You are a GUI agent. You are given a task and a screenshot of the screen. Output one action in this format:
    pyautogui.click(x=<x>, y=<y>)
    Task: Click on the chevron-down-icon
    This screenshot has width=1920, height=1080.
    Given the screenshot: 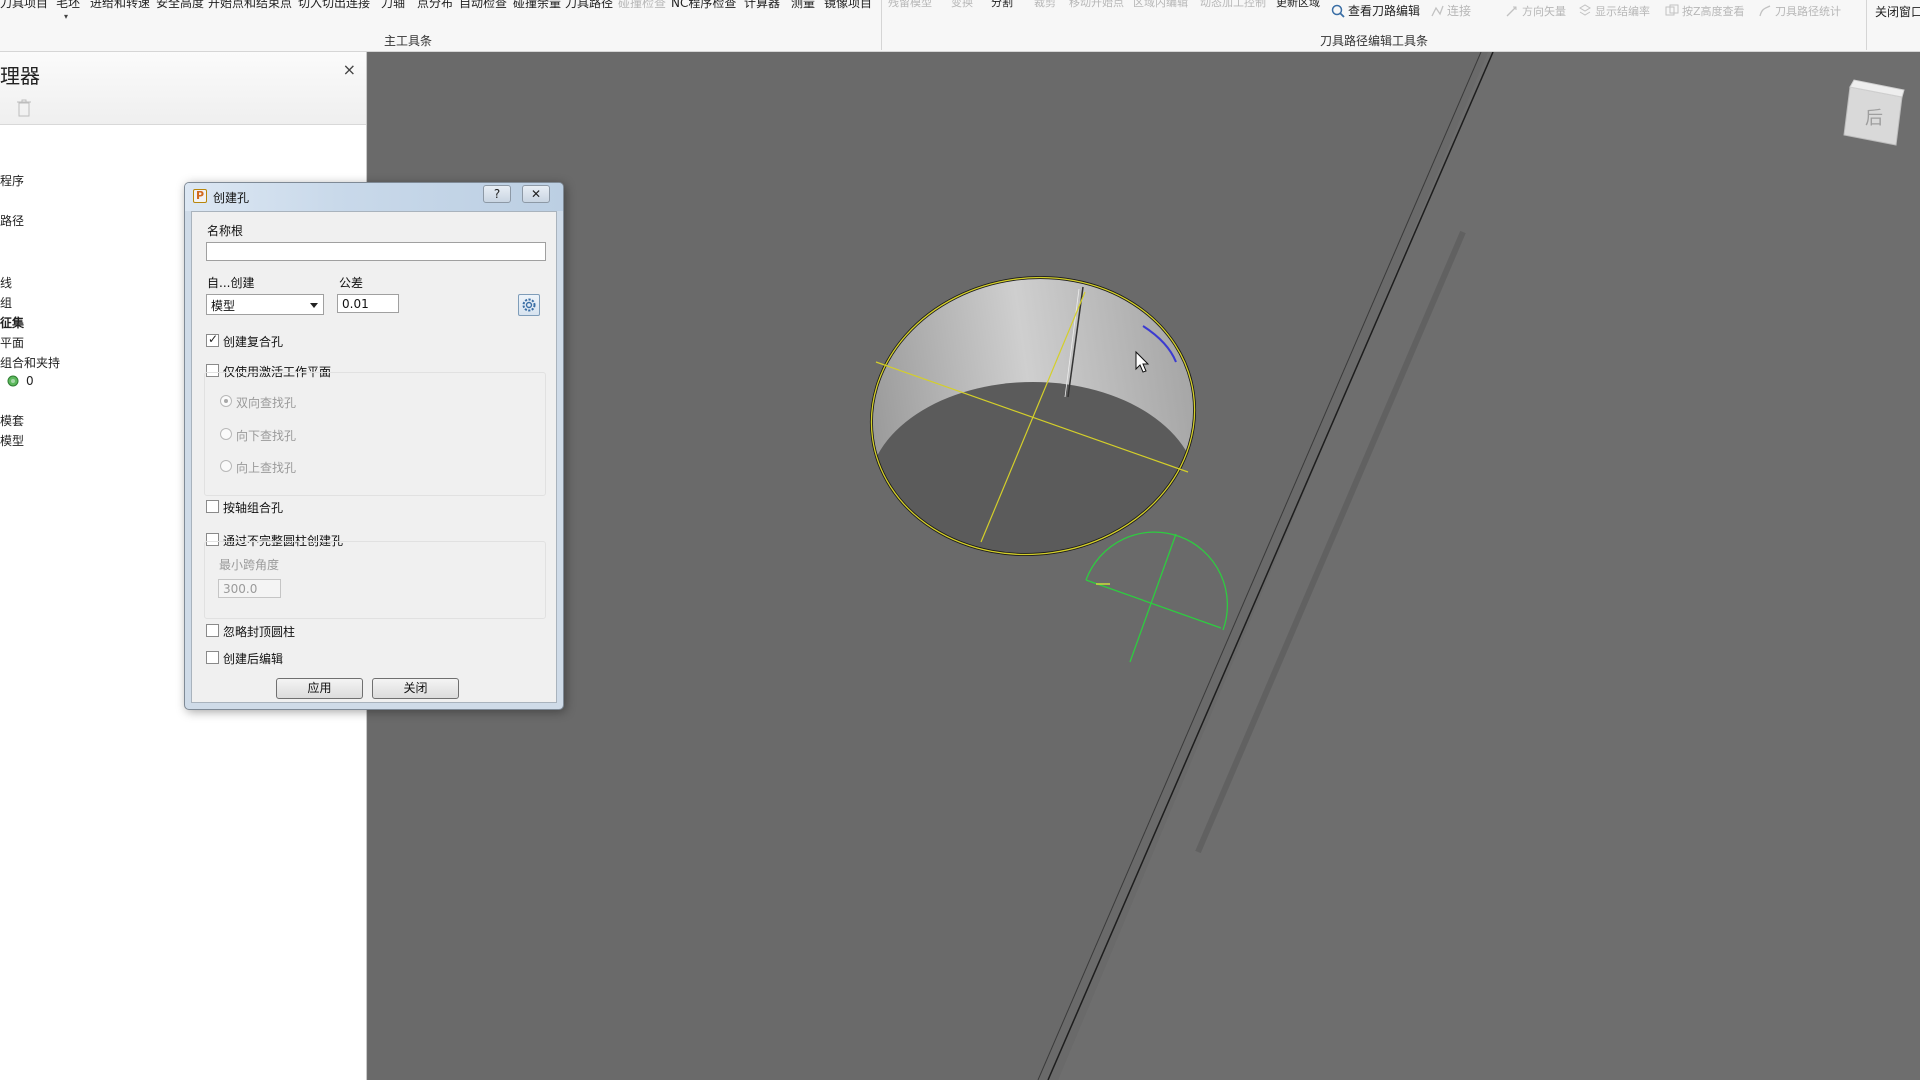 What is the action you would take?
    pyautogui.click(x=314, y=305)
    